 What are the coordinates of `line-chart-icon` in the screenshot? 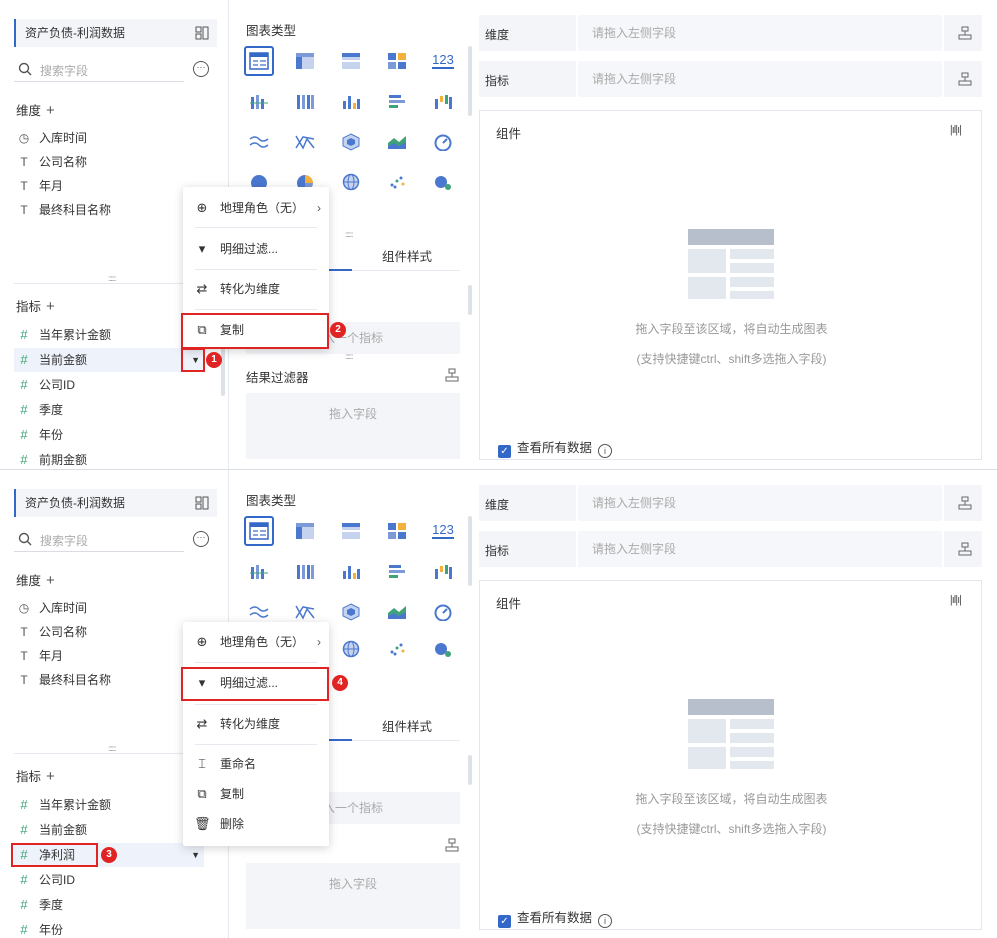 It's located at (259, 142).